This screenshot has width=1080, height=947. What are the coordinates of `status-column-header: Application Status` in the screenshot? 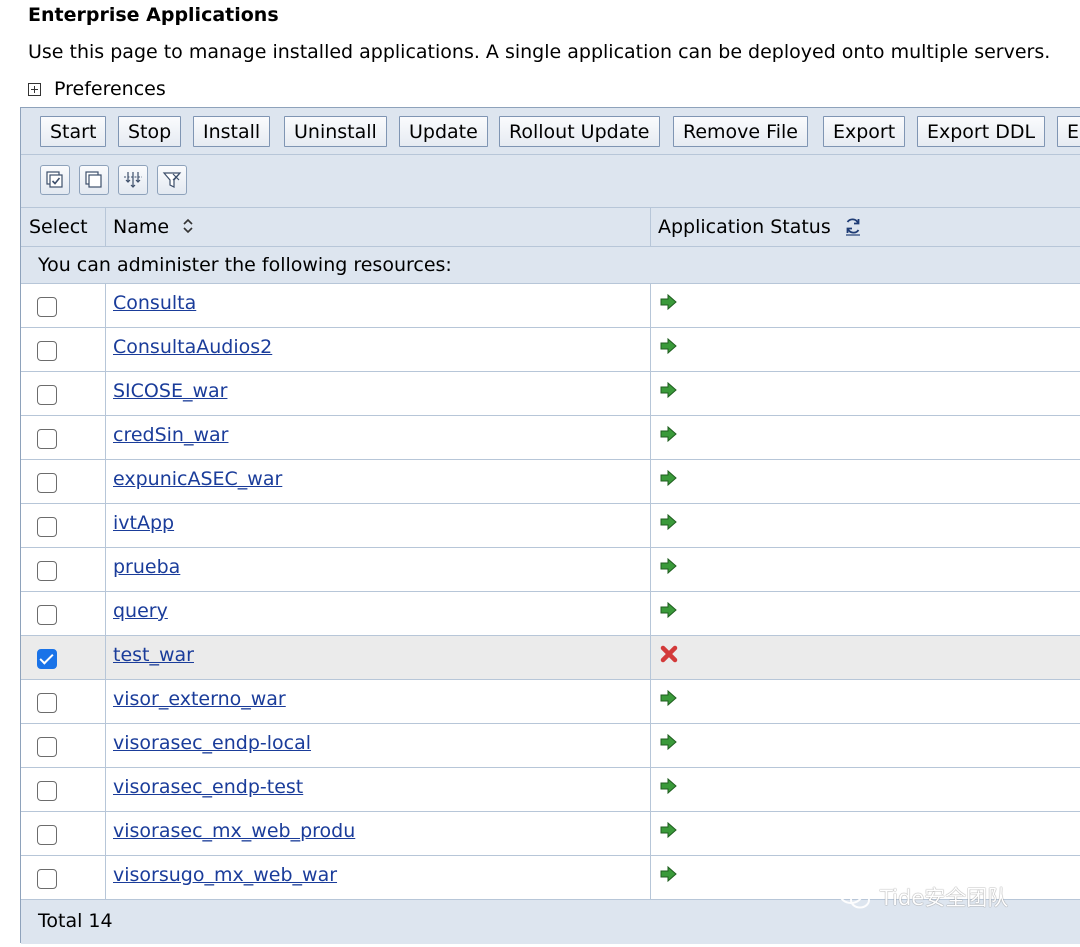 It's located at (760, 227).